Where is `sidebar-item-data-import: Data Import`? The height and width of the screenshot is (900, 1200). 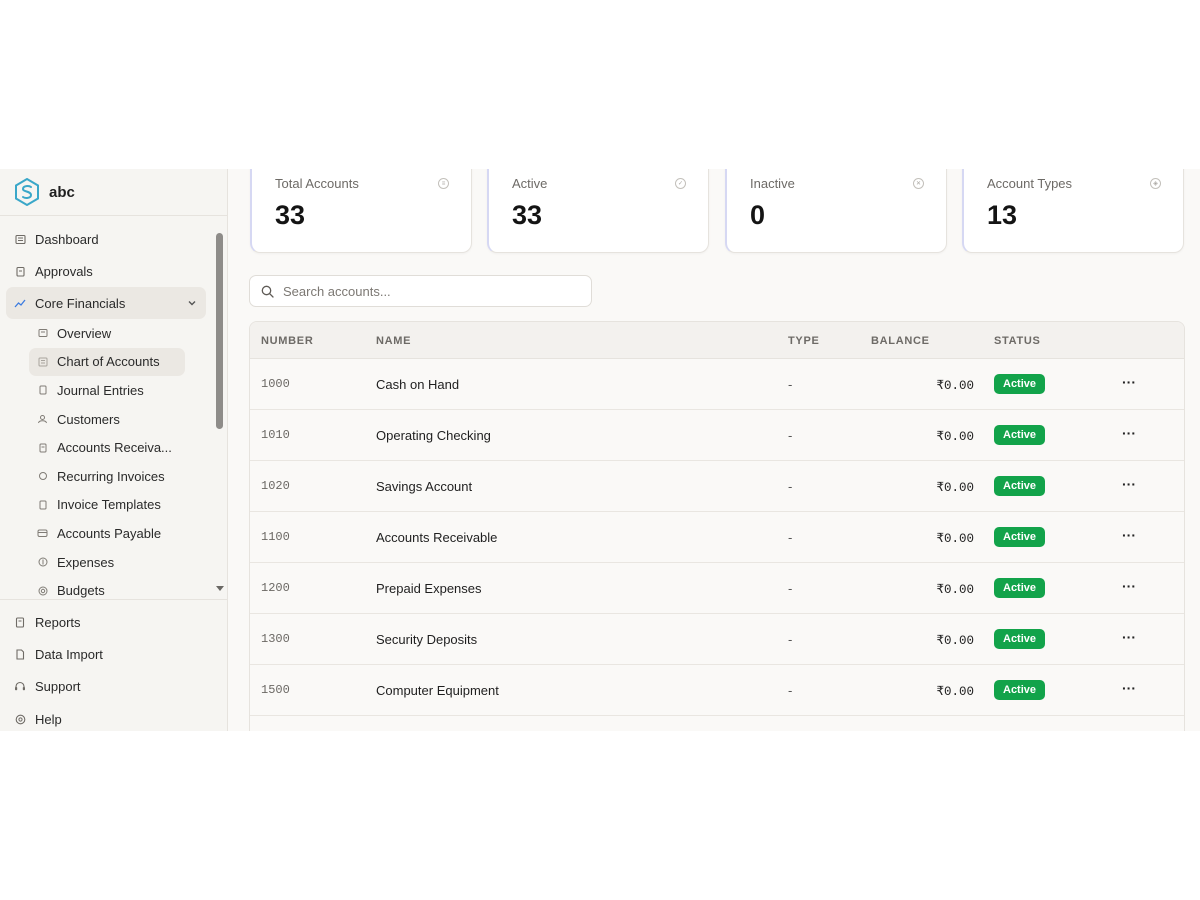 sidebar-item-data-import: Data Import is located at coordinates (113, 654).